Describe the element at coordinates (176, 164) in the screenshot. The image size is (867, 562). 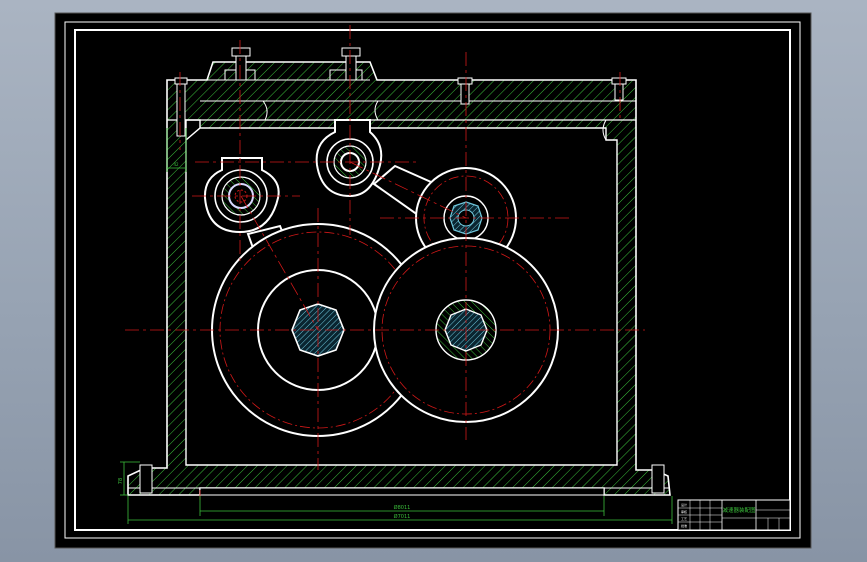
I see `dim-flange-offset: 42` at that location.